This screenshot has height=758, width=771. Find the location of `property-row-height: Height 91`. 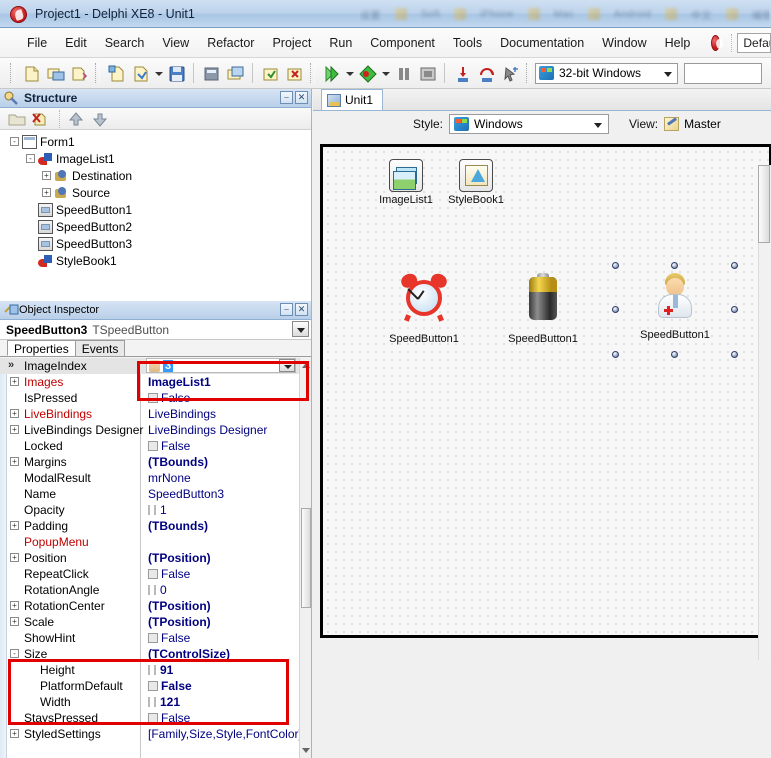

property-row-height: Height 91 is located at coordinates (155, 670).